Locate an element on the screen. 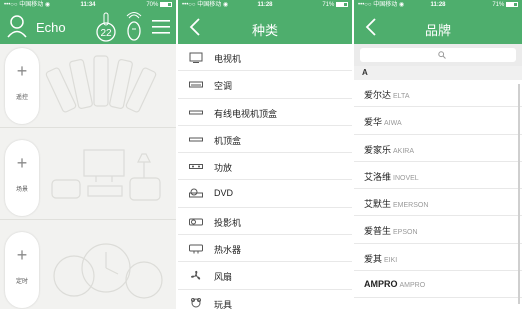  battery: 70% is located at coordinates (159, 5).